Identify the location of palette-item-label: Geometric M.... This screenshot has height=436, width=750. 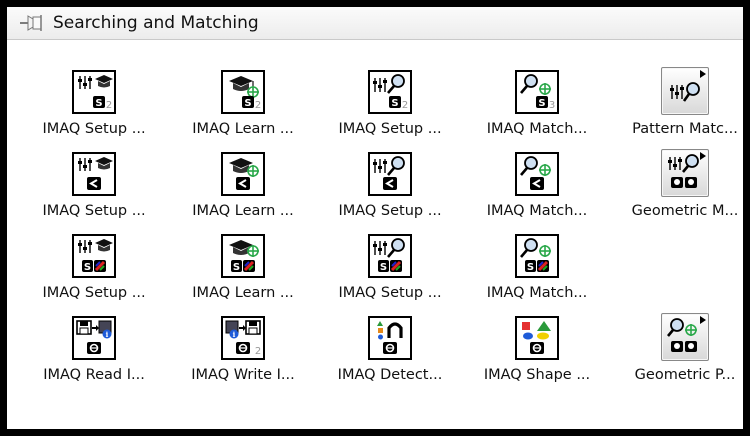
(685, 211).